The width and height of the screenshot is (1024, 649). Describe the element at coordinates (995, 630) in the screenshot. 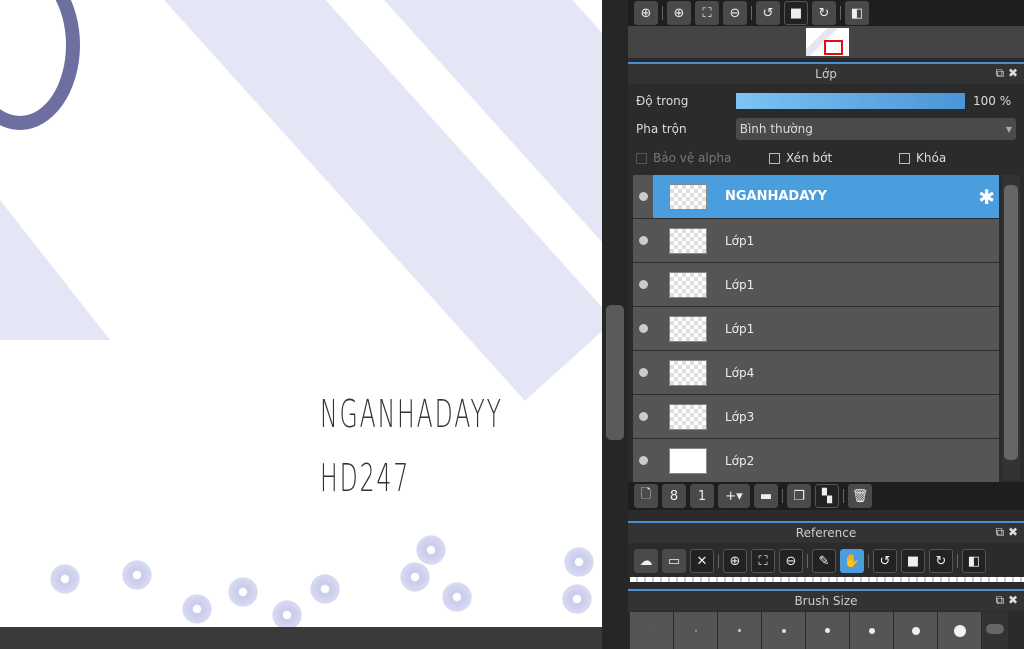

I see `brush-size-scrollbar` at that location.